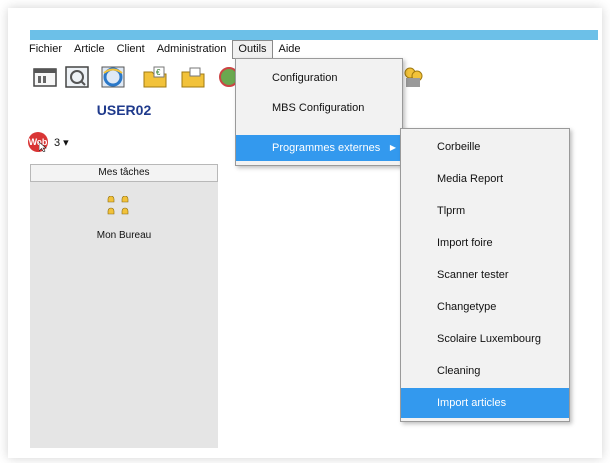 The image size is (610, 463). What do you see at coordinates (485, 179) in the screenshot?
I see `menu-item-media-report: Media Report` at bounding box center [485, 179].